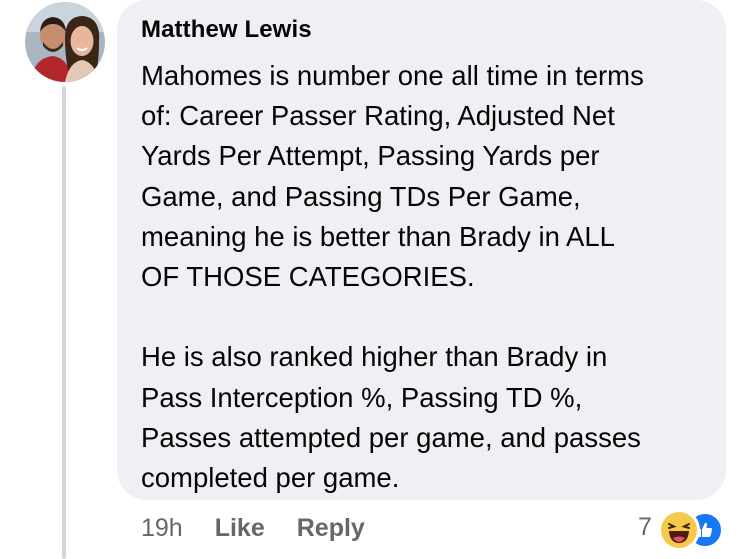 The height and width of the screenshot is (559, 750). Describe the element at coordinates (422, 30) in the screenshot. I see `comment-author: Matthew Lewis` at that location.